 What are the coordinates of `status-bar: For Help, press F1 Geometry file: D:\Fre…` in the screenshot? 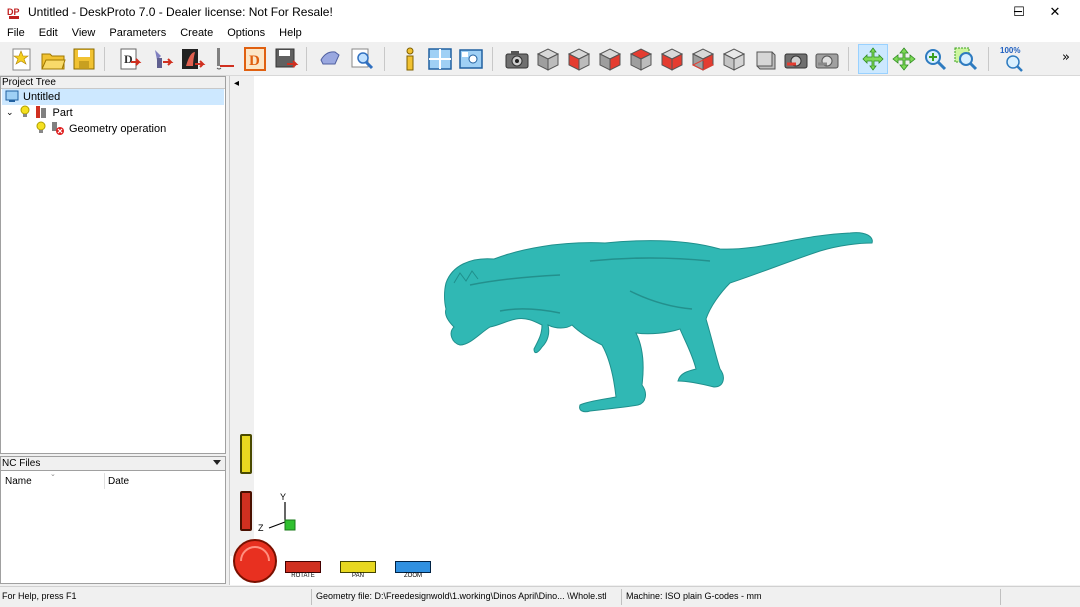 It's located at (540, 596).